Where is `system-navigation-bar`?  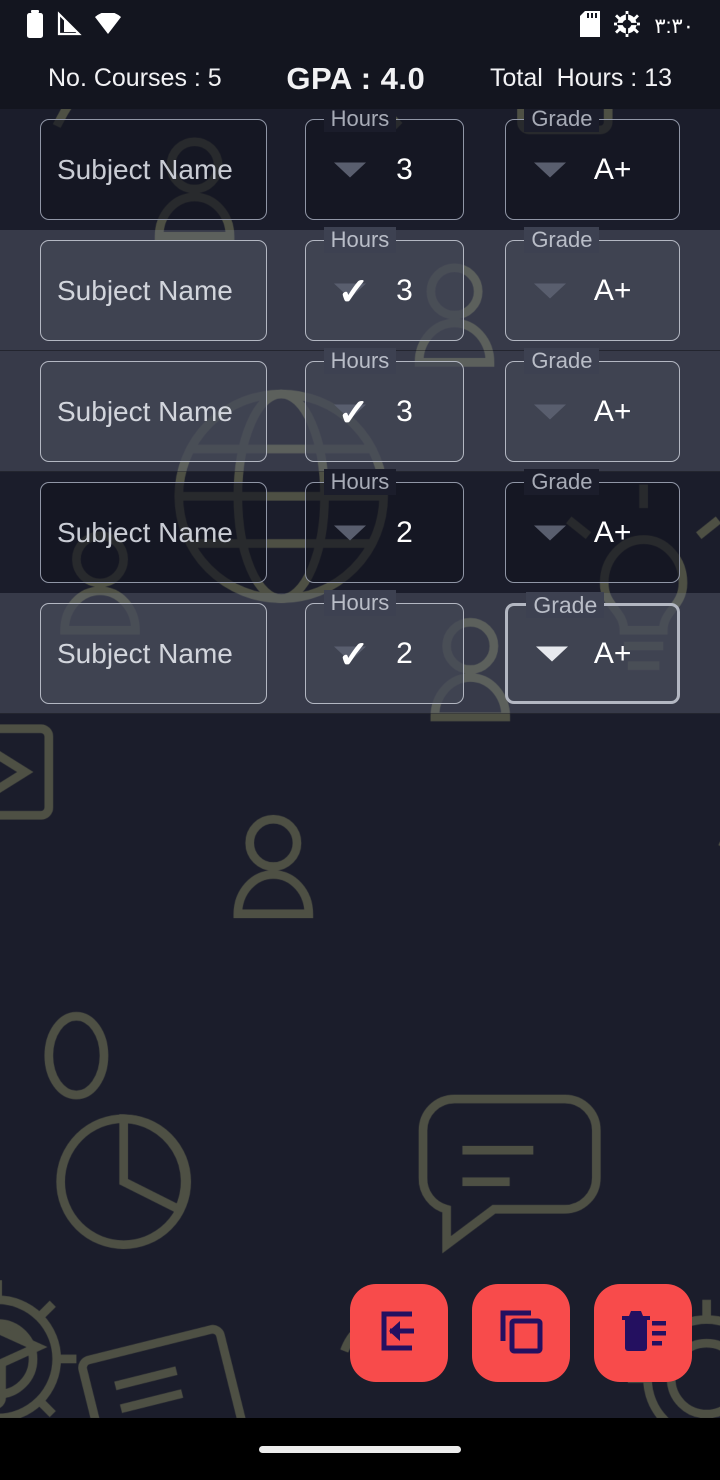
system-navigation-bar is located at coordinates (360, 1449).